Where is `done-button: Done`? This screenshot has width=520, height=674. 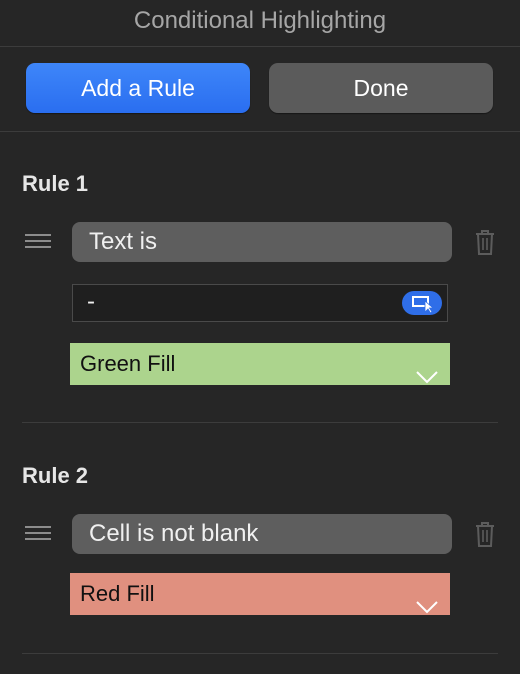 done-button: Done is located at coordinates (381, 88).